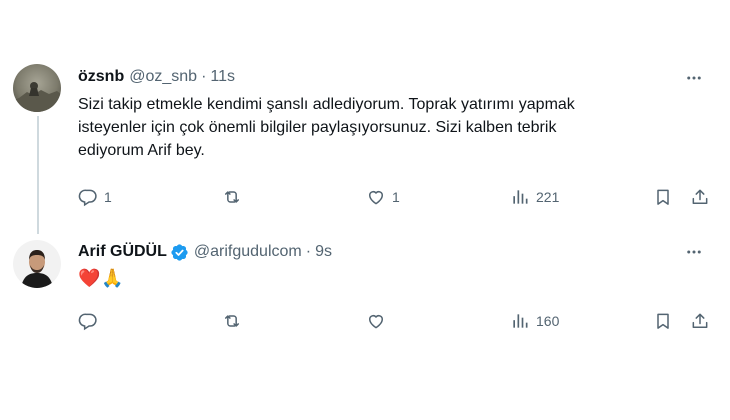 Image resolution: width=730 pixels, height=420 pixels. What do you see at coordinates (163, 77) in the screenshot?
I see `user-handle: @oz_snb` at bounding box center [163, 77].